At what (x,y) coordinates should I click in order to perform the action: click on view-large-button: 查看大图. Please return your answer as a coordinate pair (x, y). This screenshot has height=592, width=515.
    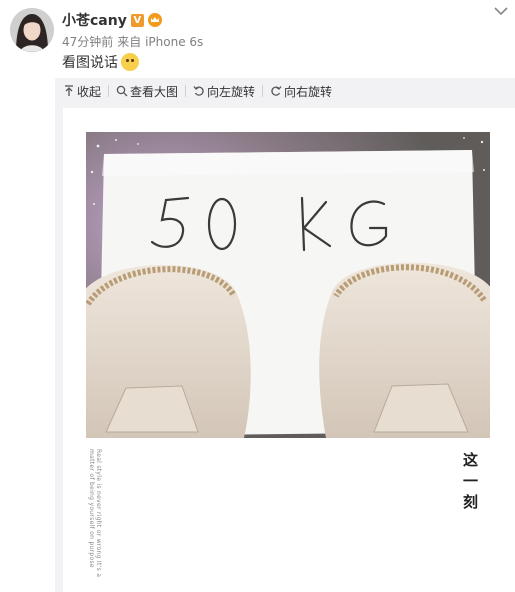
    Looking at the image, I should click on (147, 91).